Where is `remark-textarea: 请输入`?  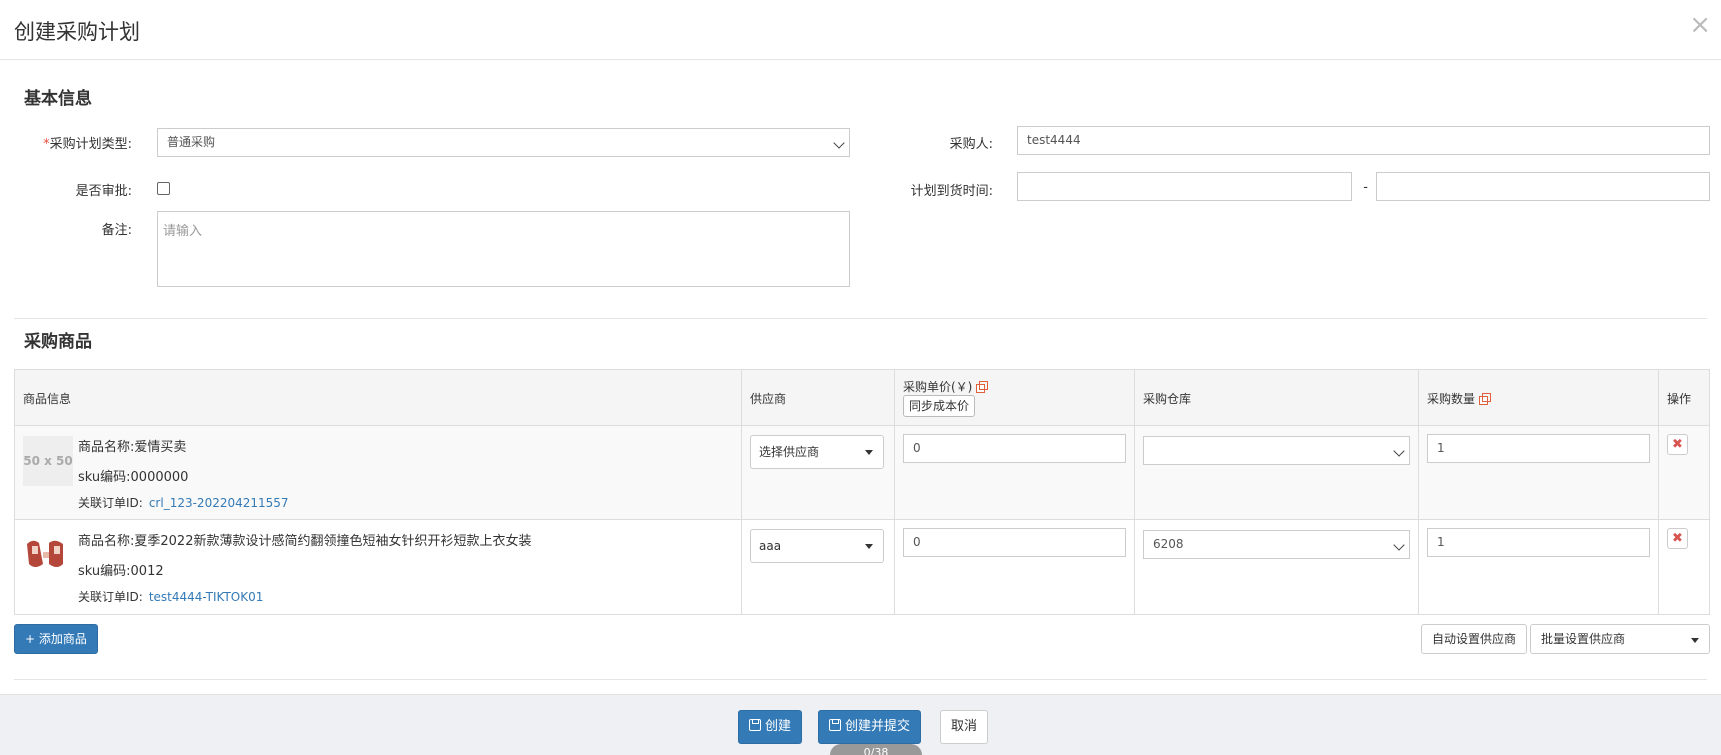 remark-textarea: 请输入 is located at coordinates (503, 249).